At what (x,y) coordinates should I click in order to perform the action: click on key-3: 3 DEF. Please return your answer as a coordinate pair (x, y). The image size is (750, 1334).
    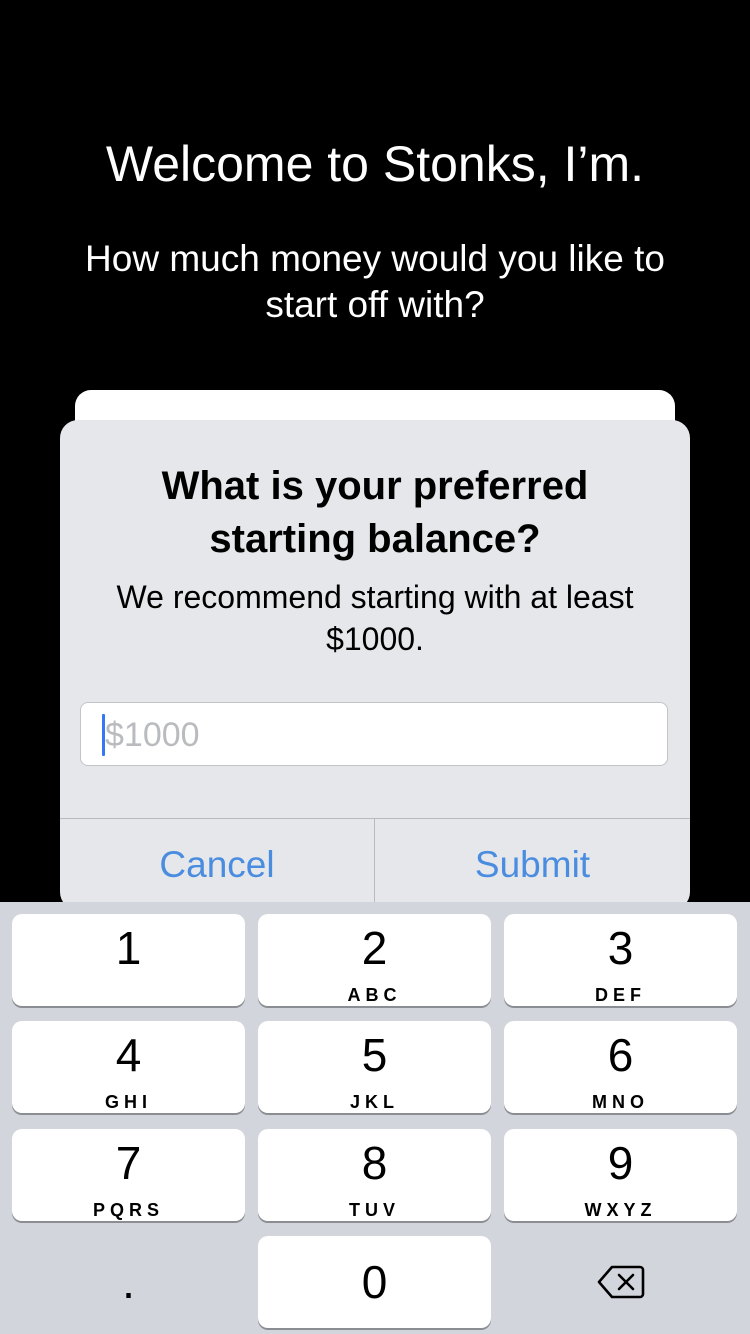
    Looking at the image, I should click on (620, 960).